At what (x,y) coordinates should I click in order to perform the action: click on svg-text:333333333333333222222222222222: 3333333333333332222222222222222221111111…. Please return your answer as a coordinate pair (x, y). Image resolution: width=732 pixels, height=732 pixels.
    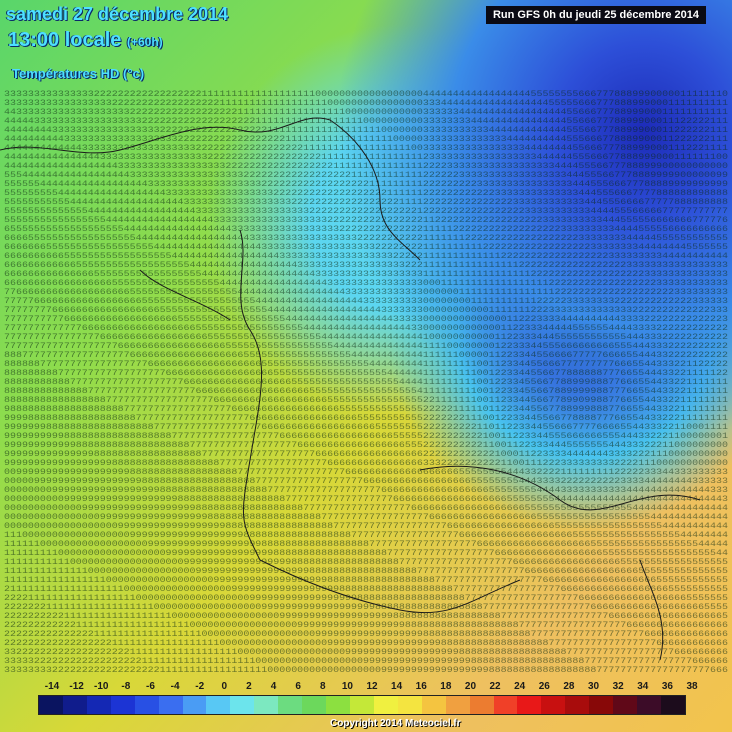
    Looking at the image, I should click on (366, 94).